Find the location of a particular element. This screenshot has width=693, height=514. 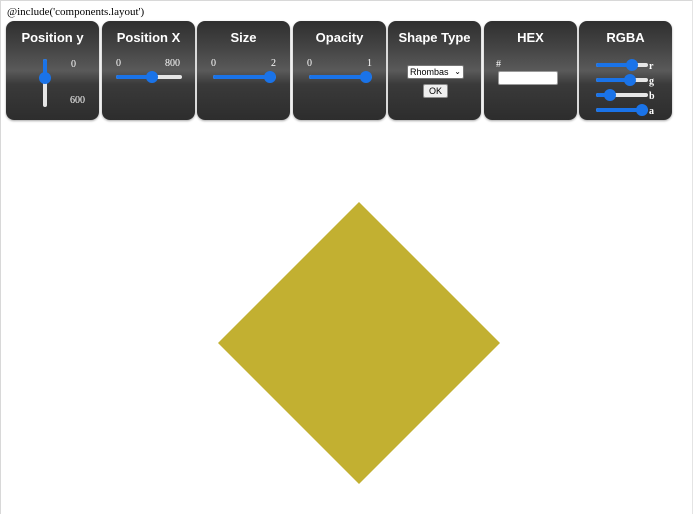

rgba-panel: RGBA r g b a is located at coordinates (625, 70).